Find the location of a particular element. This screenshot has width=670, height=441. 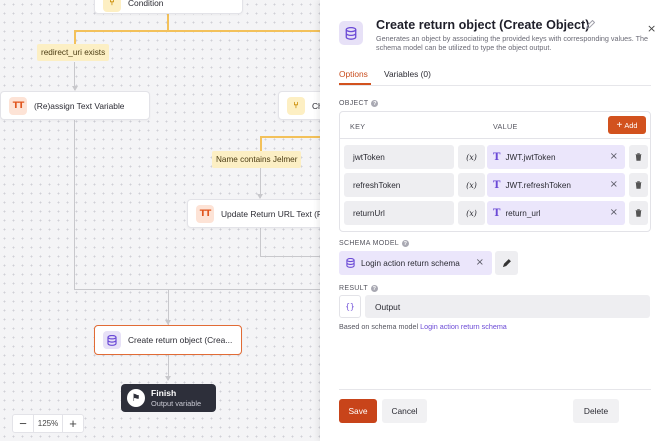

key-column-header: KEY is located at coordinates (358, 126).